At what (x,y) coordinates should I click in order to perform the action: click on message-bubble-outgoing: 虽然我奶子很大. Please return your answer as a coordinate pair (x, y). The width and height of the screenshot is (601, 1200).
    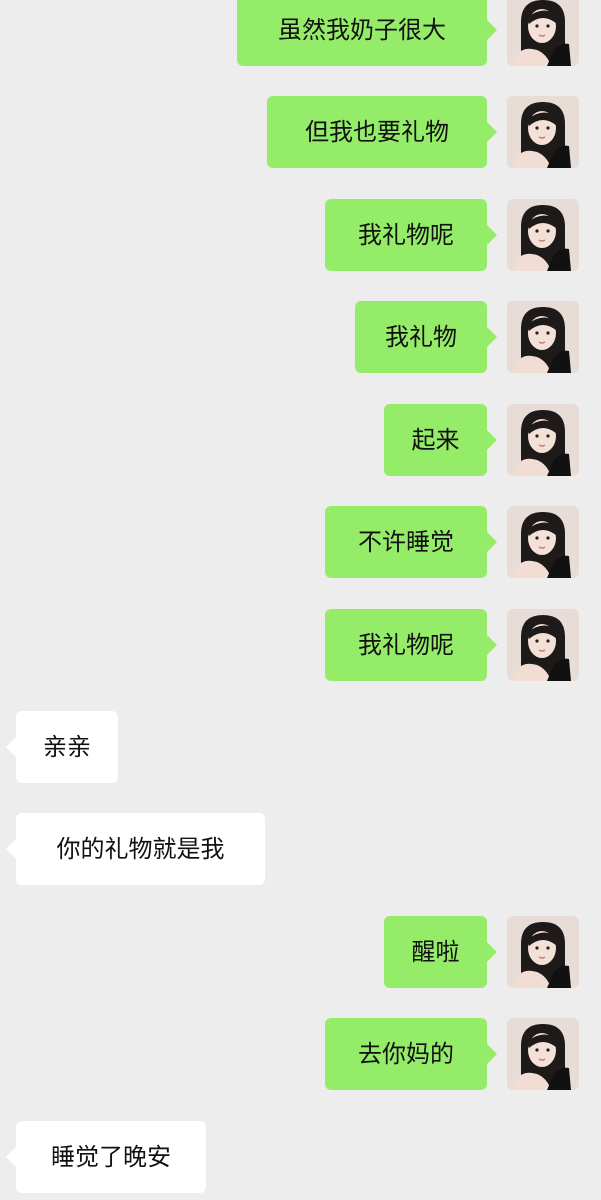
    Looking at the image, I should click on (367, 33).